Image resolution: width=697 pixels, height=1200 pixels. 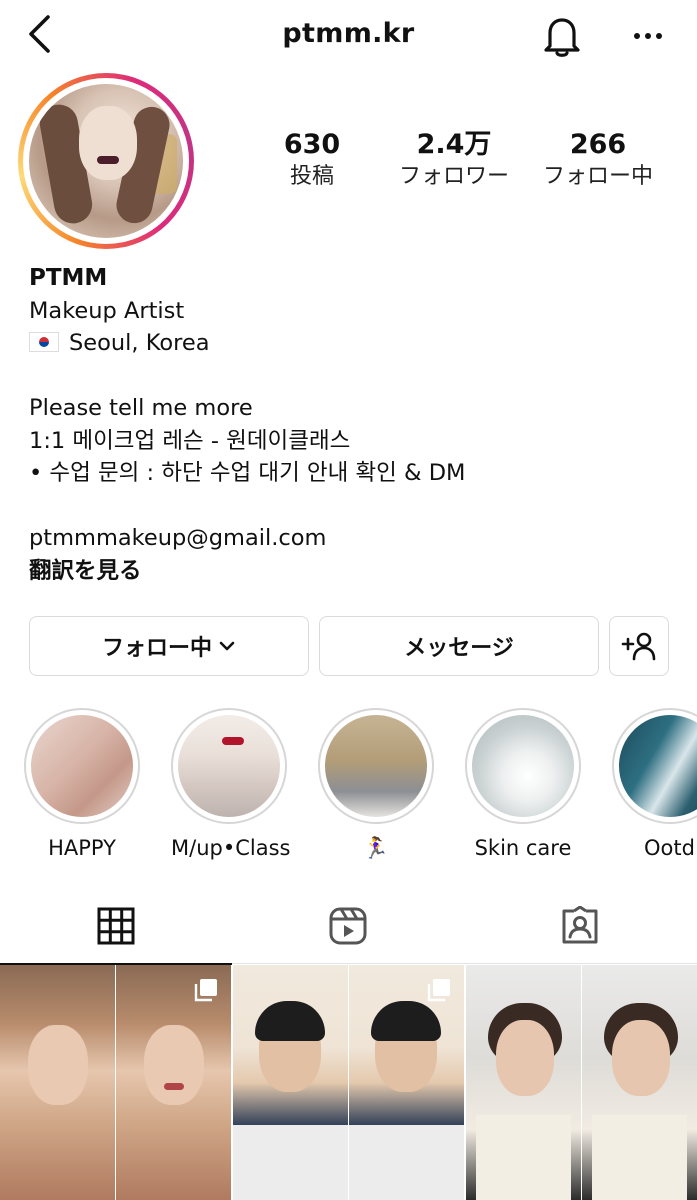 I want to click on following-label: フォロー中, so click(x=597, y=176).